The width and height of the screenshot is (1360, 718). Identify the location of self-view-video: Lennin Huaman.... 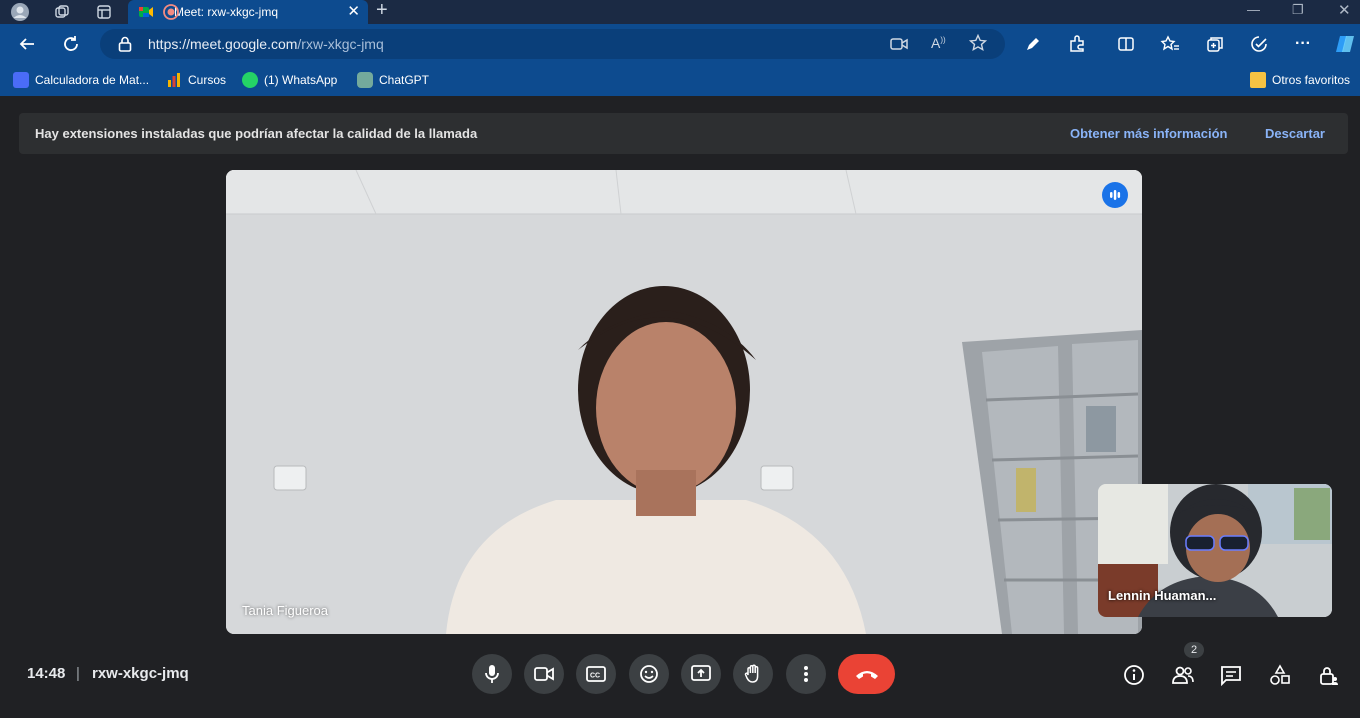
(1215, 550).